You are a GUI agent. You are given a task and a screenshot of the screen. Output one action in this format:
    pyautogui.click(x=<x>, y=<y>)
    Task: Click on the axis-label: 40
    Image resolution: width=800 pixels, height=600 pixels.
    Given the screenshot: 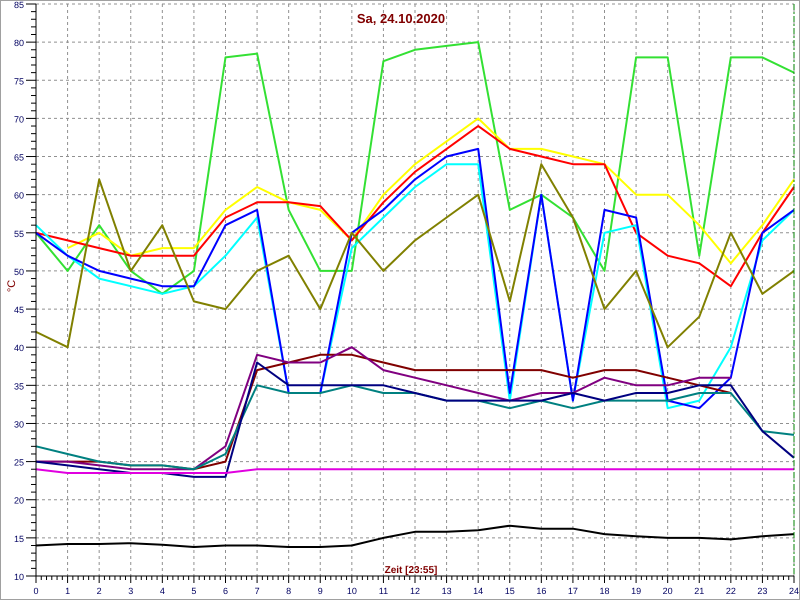 What is the action you would take?
    pyautogui.click(x=19, y=348)
    